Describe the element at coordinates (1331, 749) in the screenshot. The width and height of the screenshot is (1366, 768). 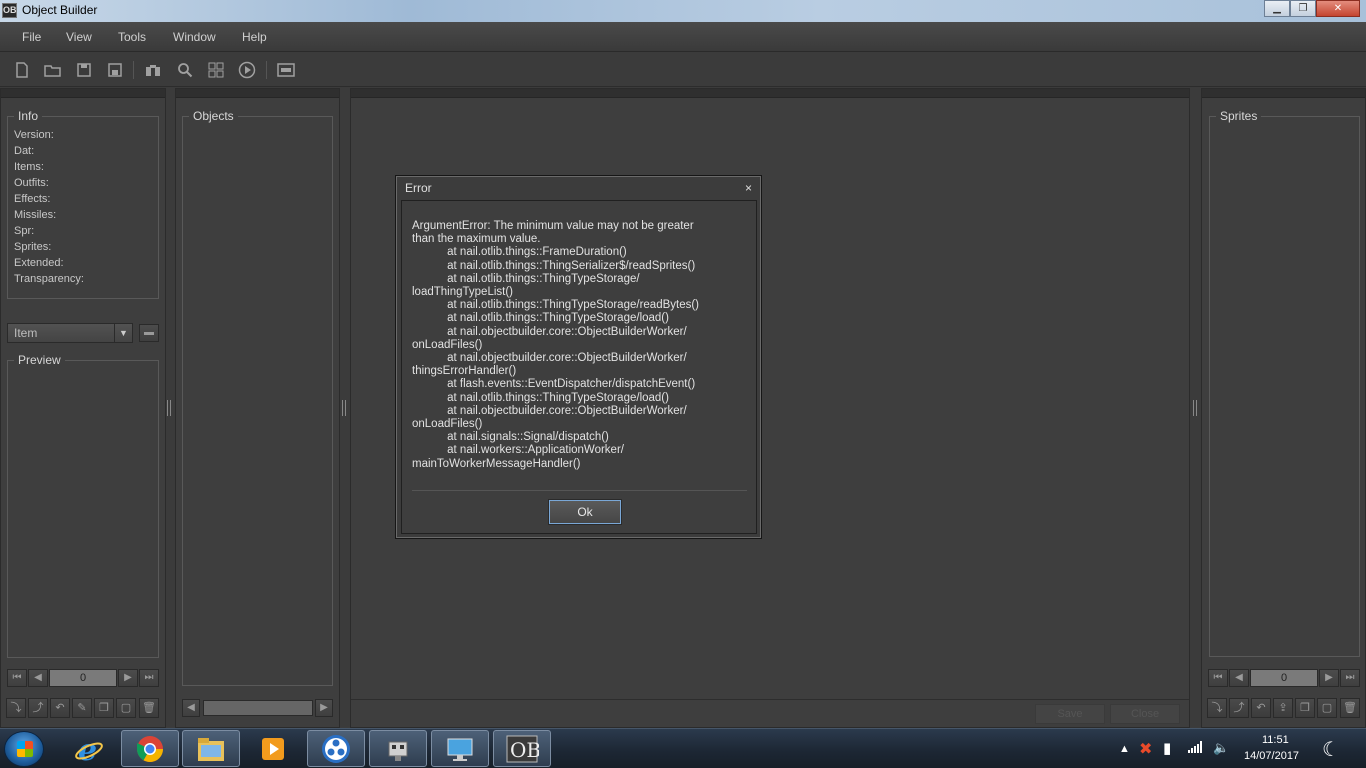
I see `moon-icon: ☾` at that location.